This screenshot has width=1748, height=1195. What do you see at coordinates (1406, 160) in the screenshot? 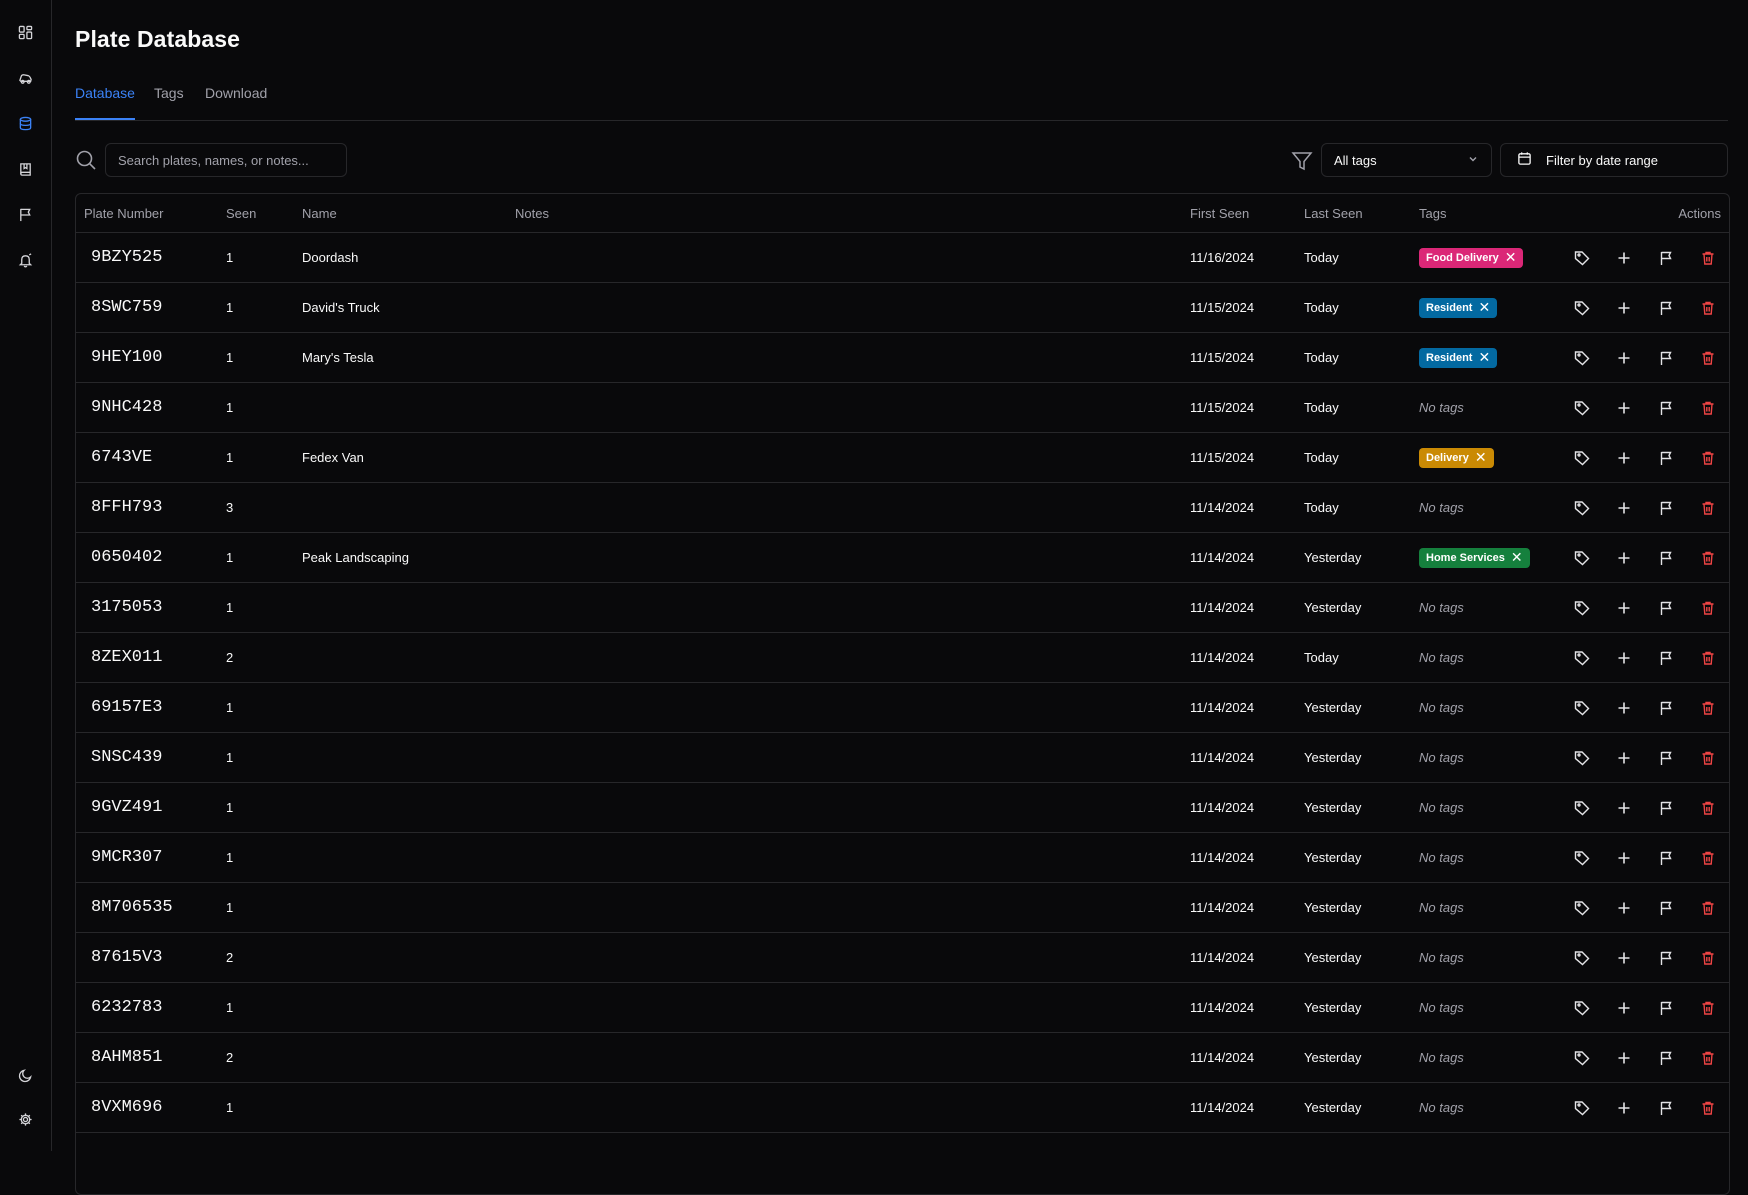
I see `tag-filter-select: All tags` at bounding box center [1406, 160].